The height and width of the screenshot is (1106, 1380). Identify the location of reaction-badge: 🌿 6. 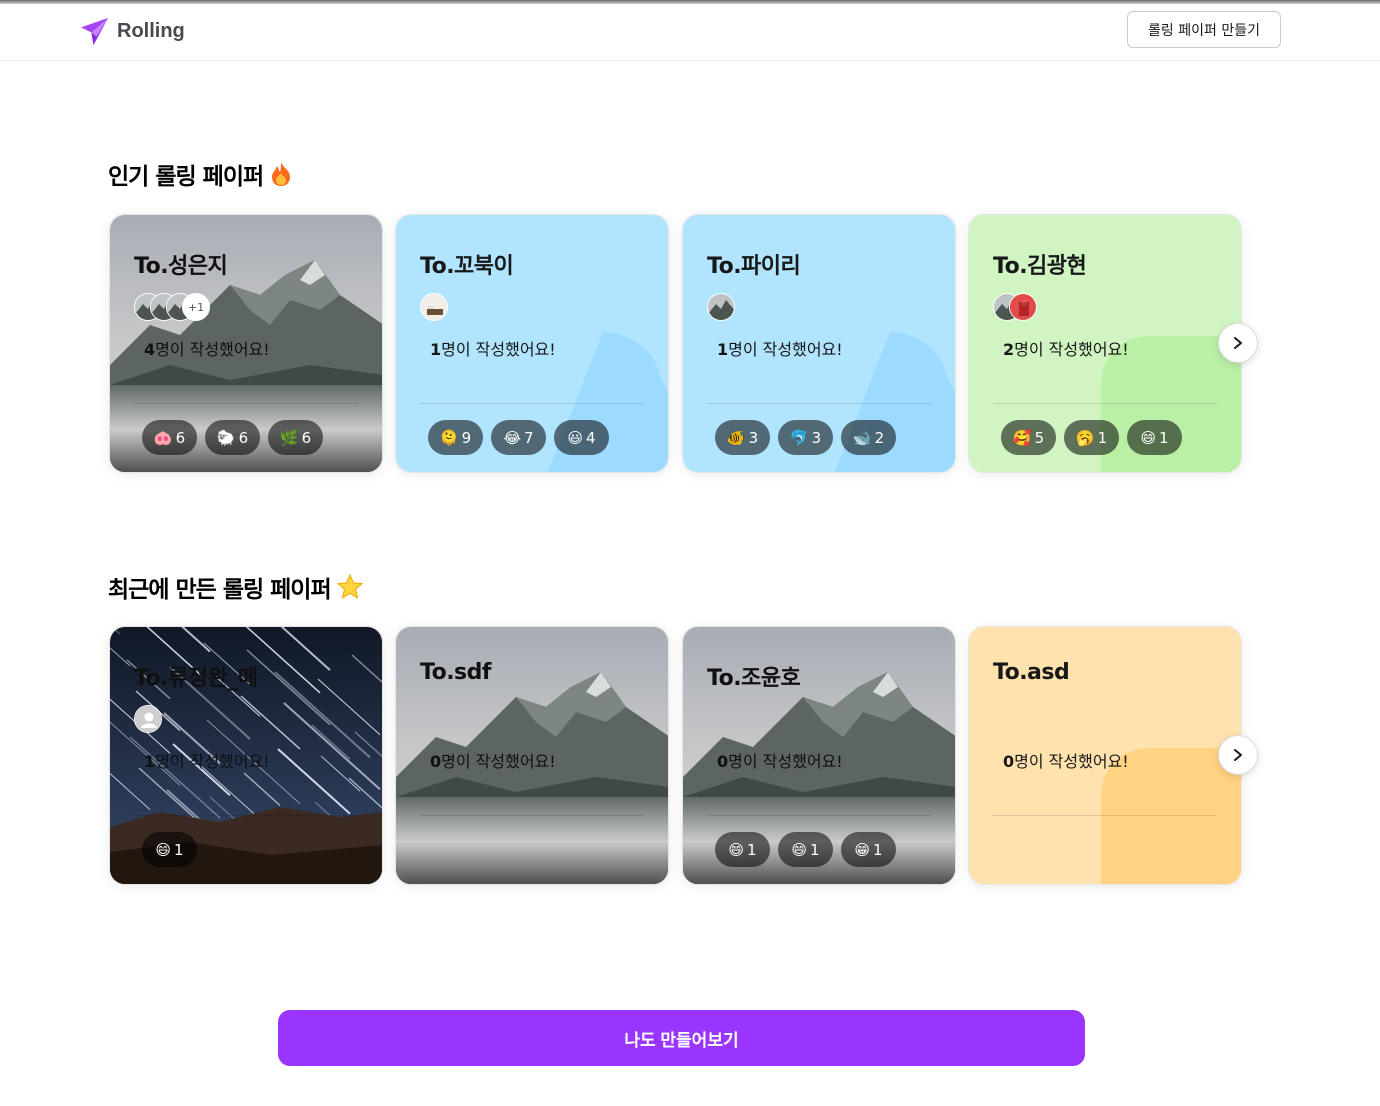
(295, 437).